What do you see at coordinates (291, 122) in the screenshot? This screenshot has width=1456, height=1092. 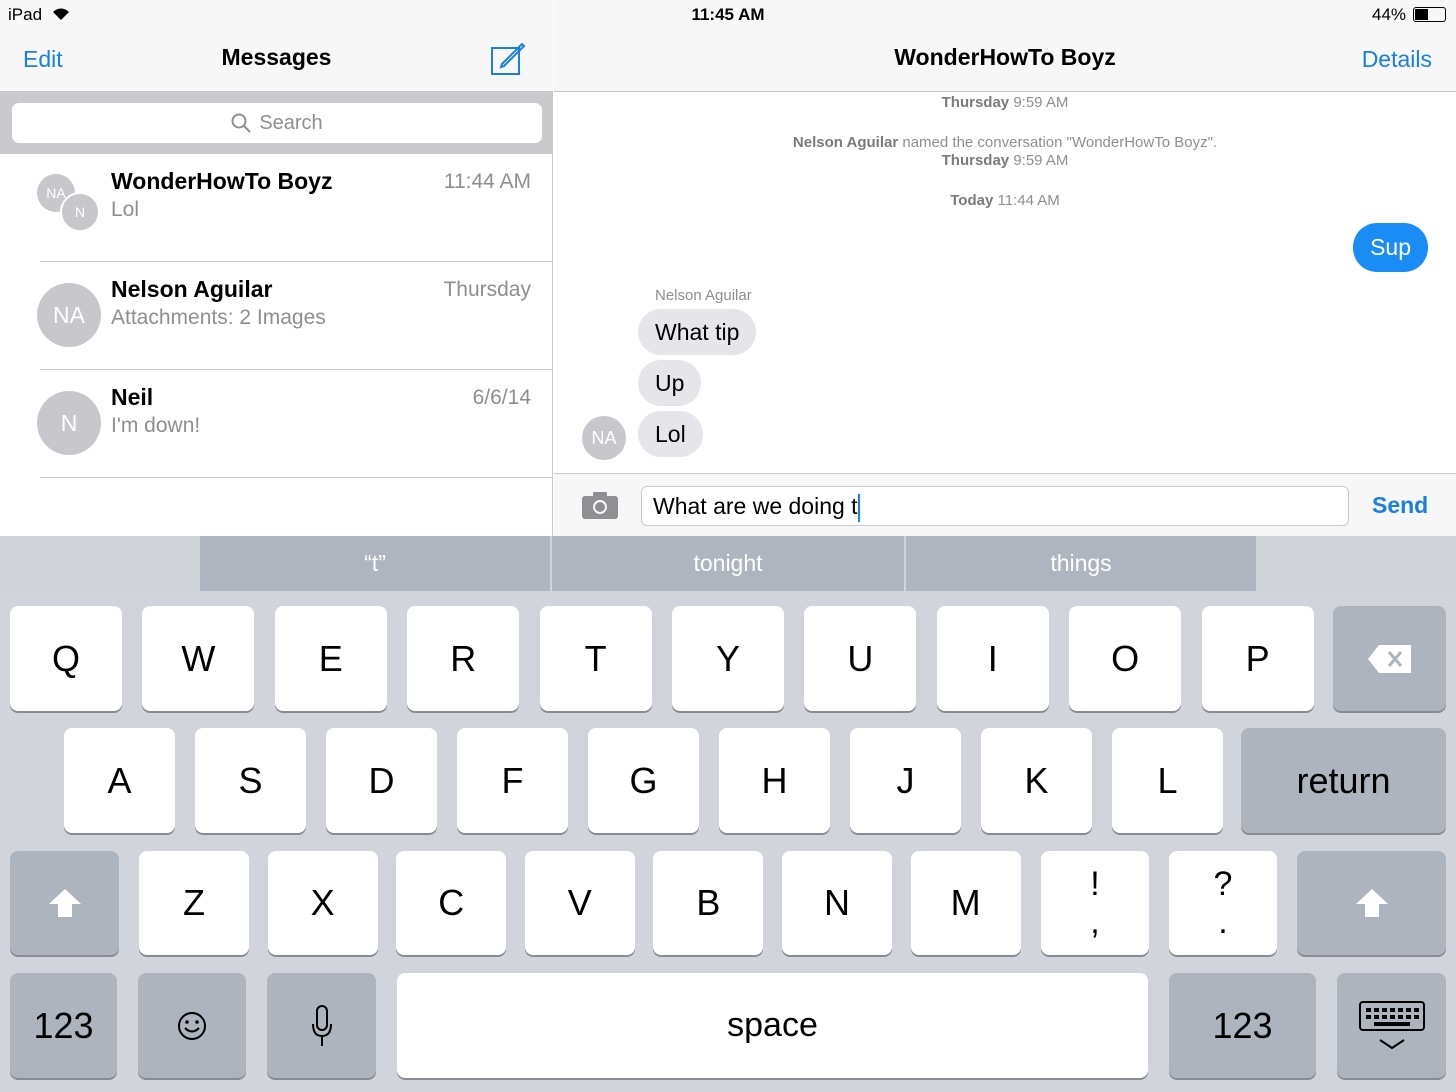 I see `search-placeholder: Search` at bounding box center [291, 122].